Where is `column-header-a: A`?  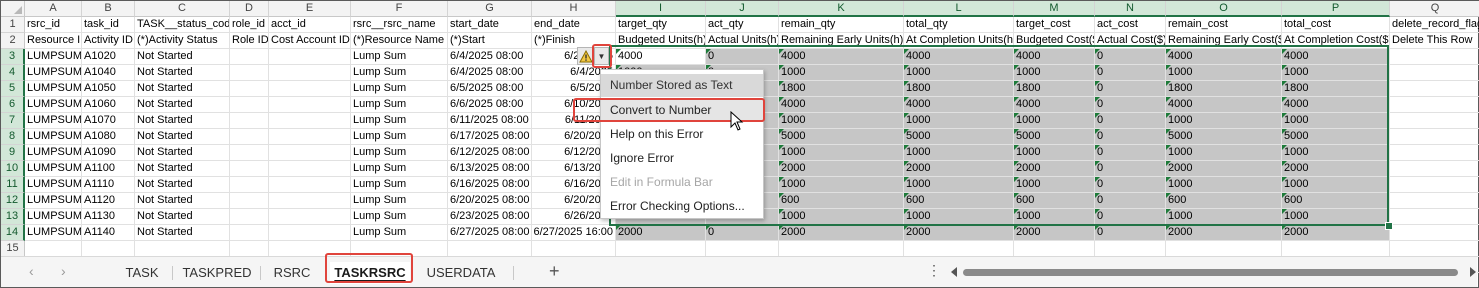
column-header-a: A is located at coordinates (53, 9).